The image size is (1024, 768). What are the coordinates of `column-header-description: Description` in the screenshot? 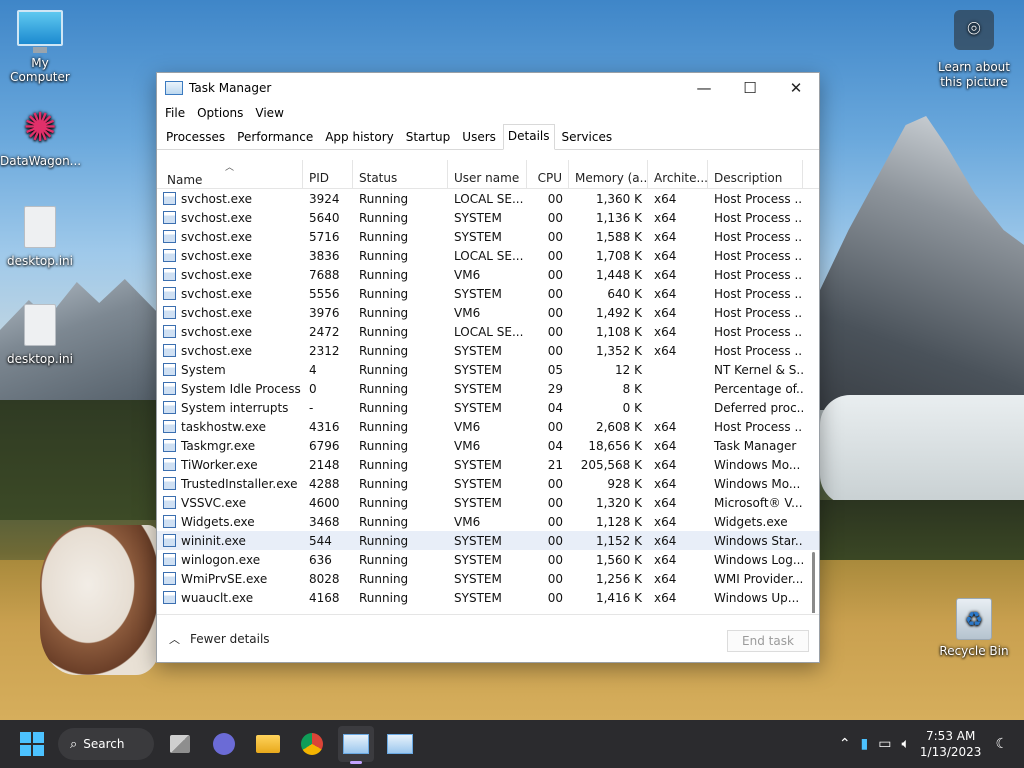 It's located at (755, 174).